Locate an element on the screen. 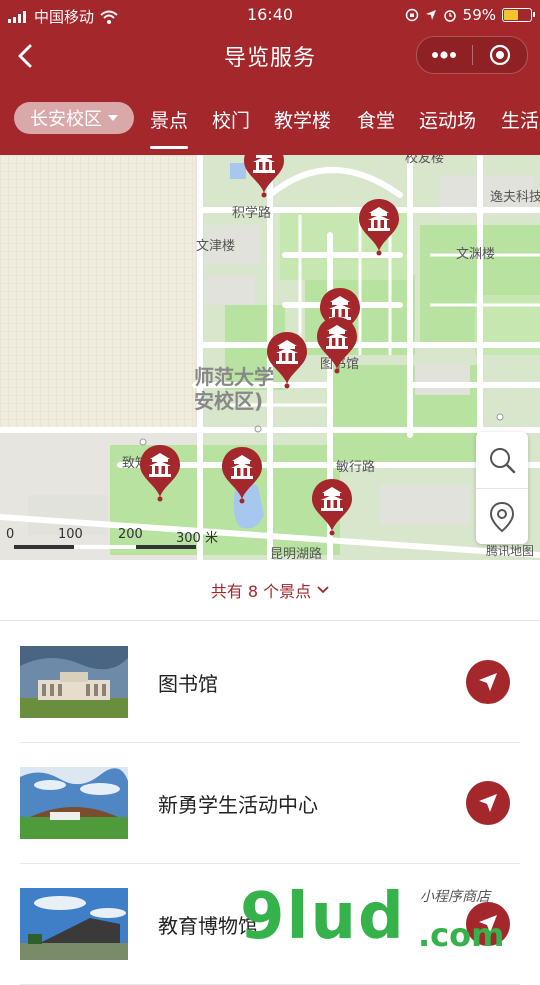 Image resolution: width=540 pixels, height=985 pixels. map-label-yifu: 逸夫科技 is located at coordinates (515, 197).